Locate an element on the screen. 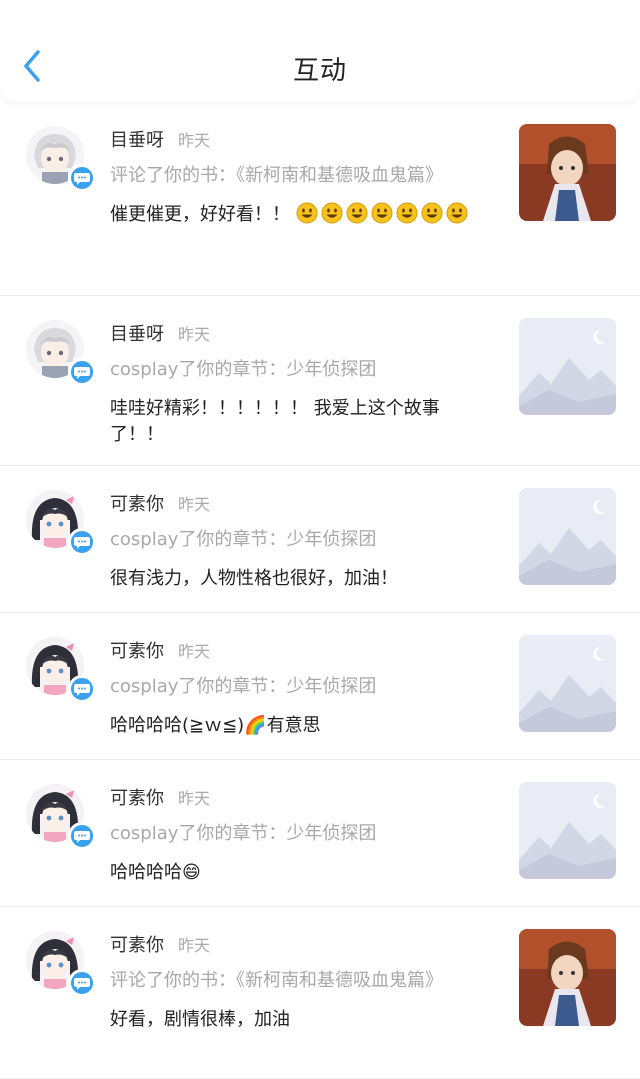  message-text: 哇哇好精彩！！！！！！ 我爱上这个故事了！！ is located at coordinates (275, 421).